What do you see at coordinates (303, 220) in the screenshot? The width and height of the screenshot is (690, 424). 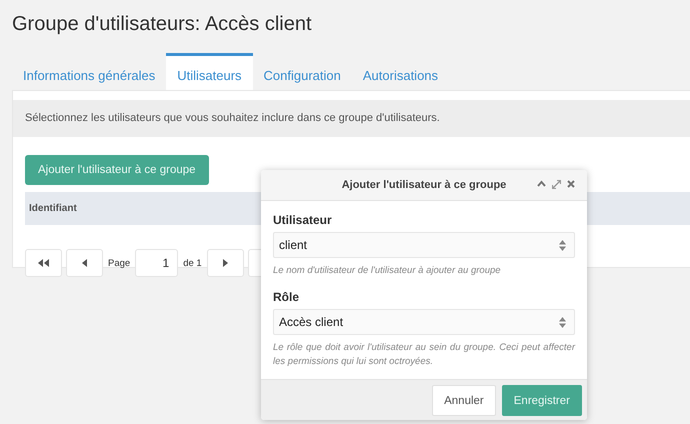 I see `field-label: Utilisateur` at bounding box center [303, 220].